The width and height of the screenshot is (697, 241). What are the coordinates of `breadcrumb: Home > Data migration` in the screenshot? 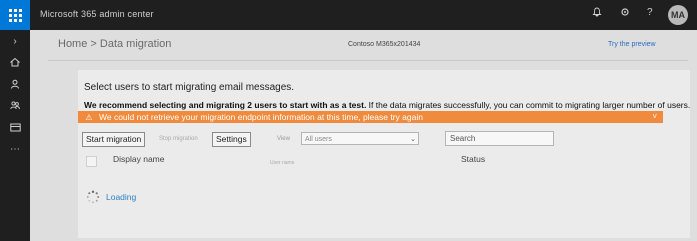 It's located at (114, 44).